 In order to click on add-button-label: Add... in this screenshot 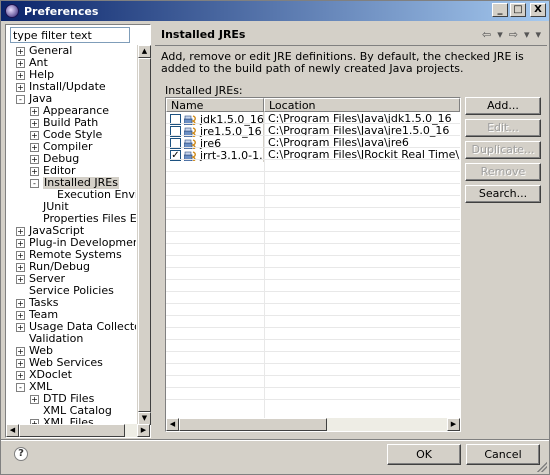, I will do `click(503, 105)`.